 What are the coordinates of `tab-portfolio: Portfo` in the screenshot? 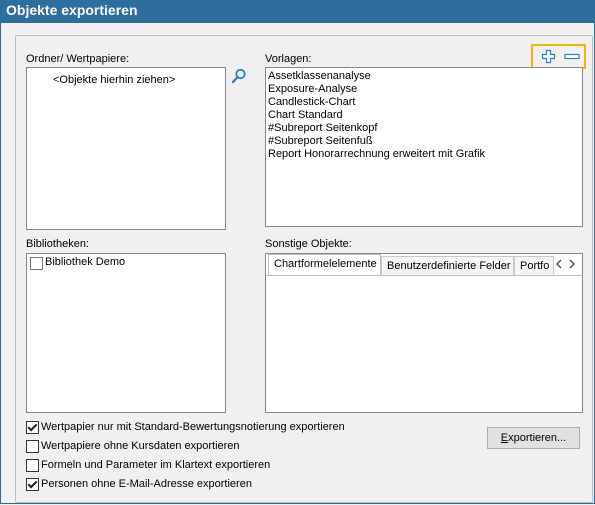 It's located at (534, 265).